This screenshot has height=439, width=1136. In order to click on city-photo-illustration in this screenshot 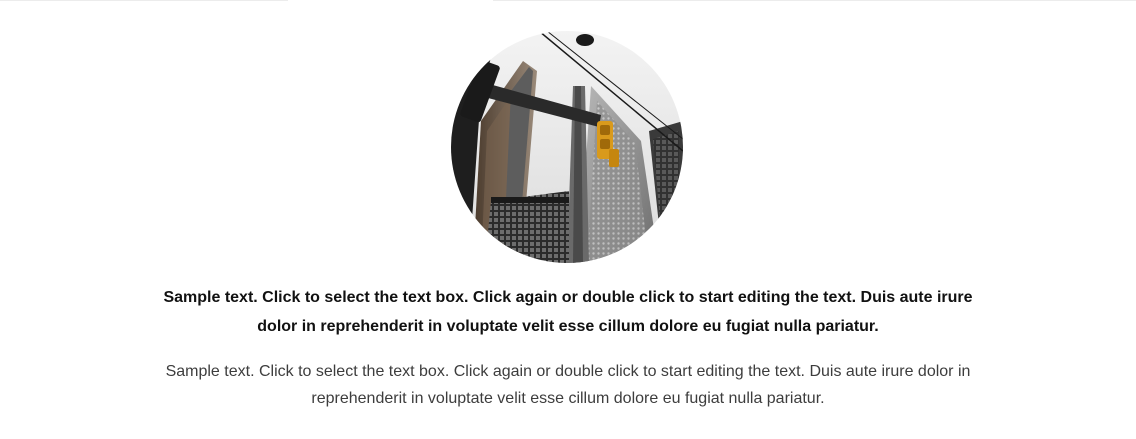, I will do `click(567, 147)`.